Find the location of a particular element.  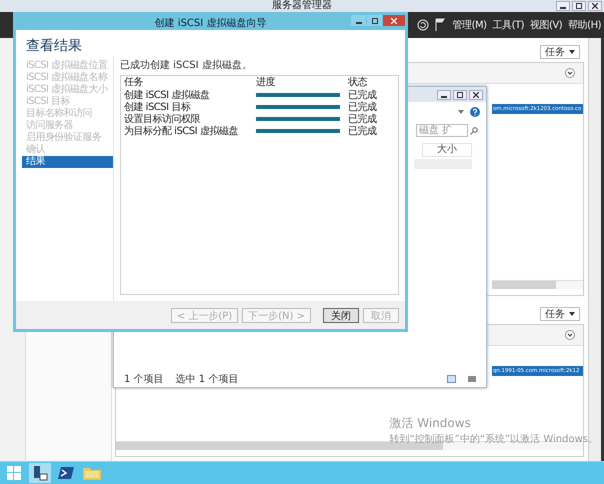

menu-item: 帮助(H) is located at coordinates (584, 25).